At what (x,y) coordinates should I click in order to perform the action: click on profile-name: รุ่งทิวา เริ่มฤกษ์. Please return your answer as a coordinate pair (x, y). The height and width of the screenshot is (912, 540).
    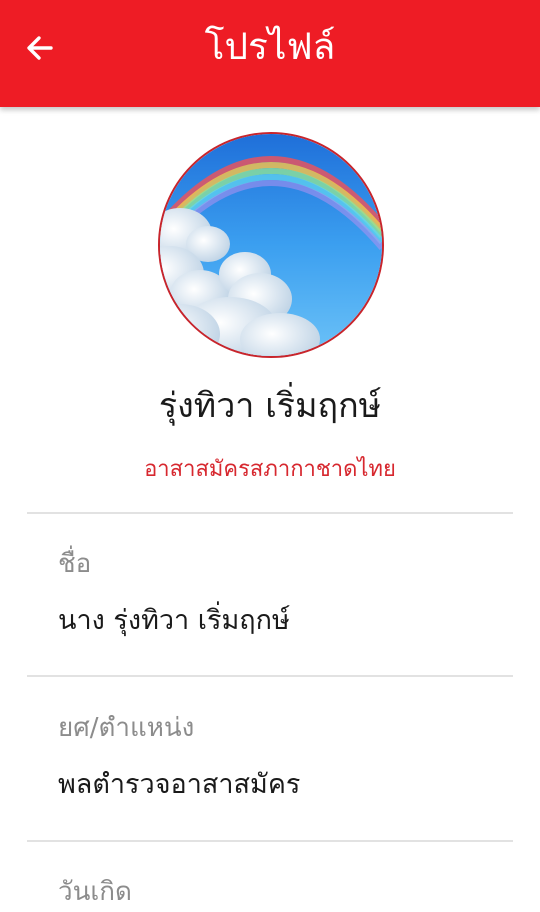
    Looking at the image, I should click on (270, 406).